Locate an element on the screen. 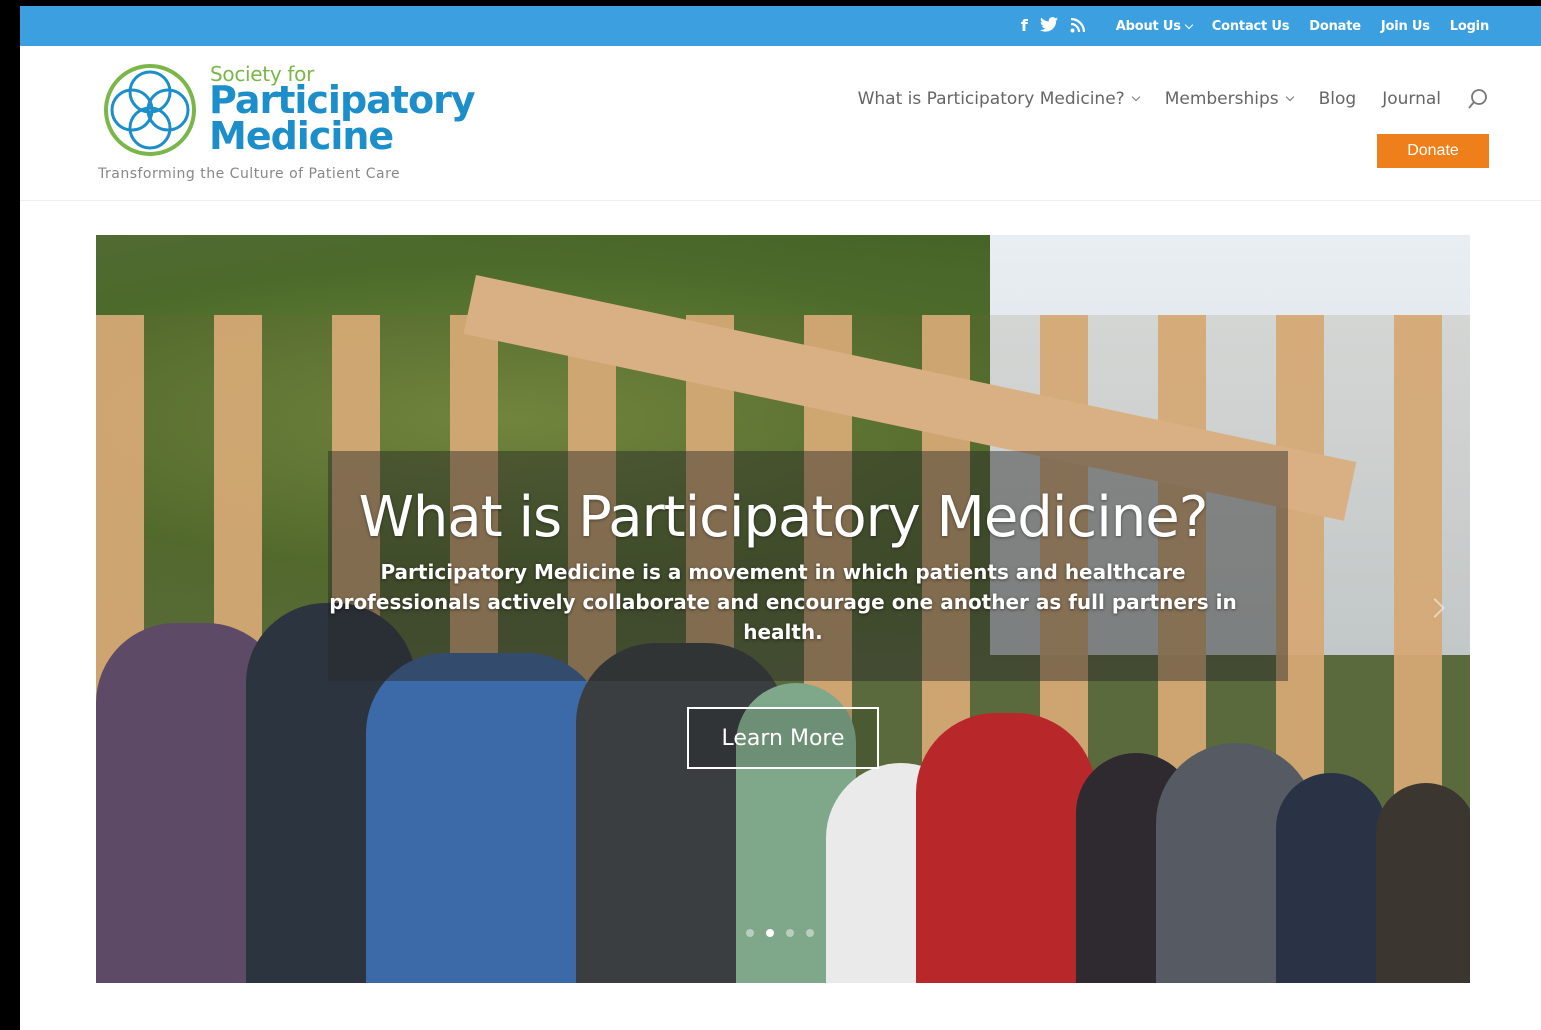  nav-what-is-pm: What is Participatory Medicine? is located at coordinates (998, 99).